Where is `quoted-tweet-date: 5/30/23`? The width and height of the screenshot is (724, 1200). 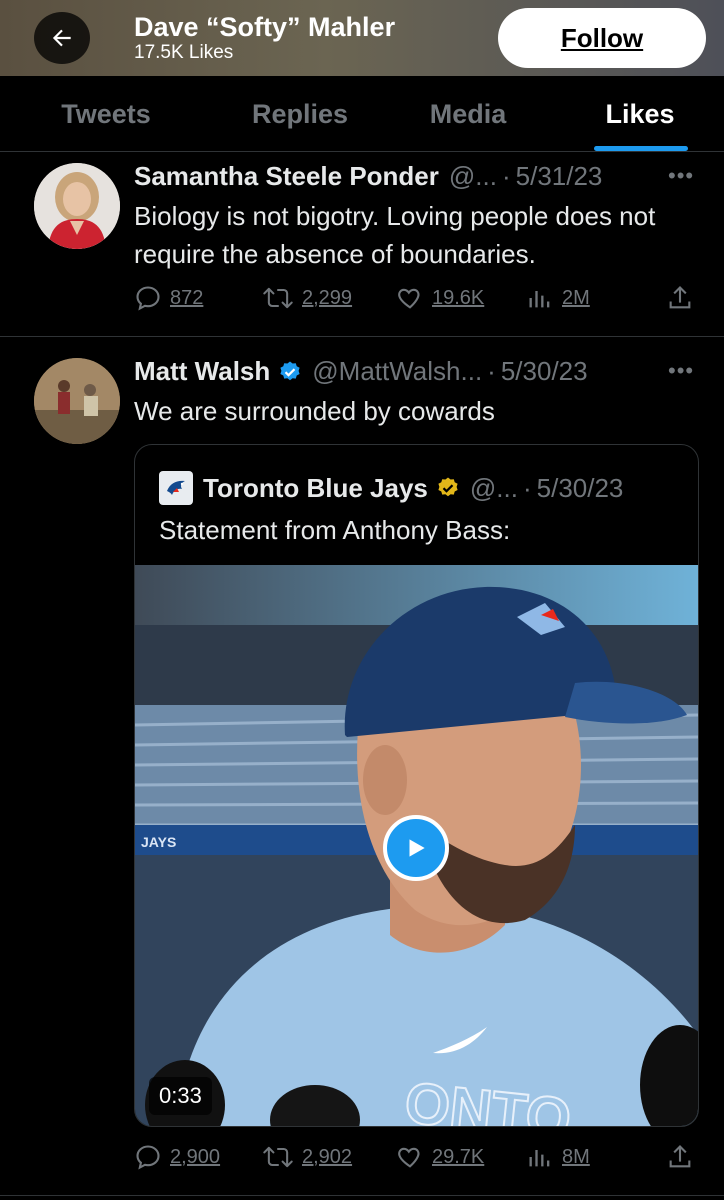
quoted-tweet-date: 5/30/23 is located at coordinates (580, 488).